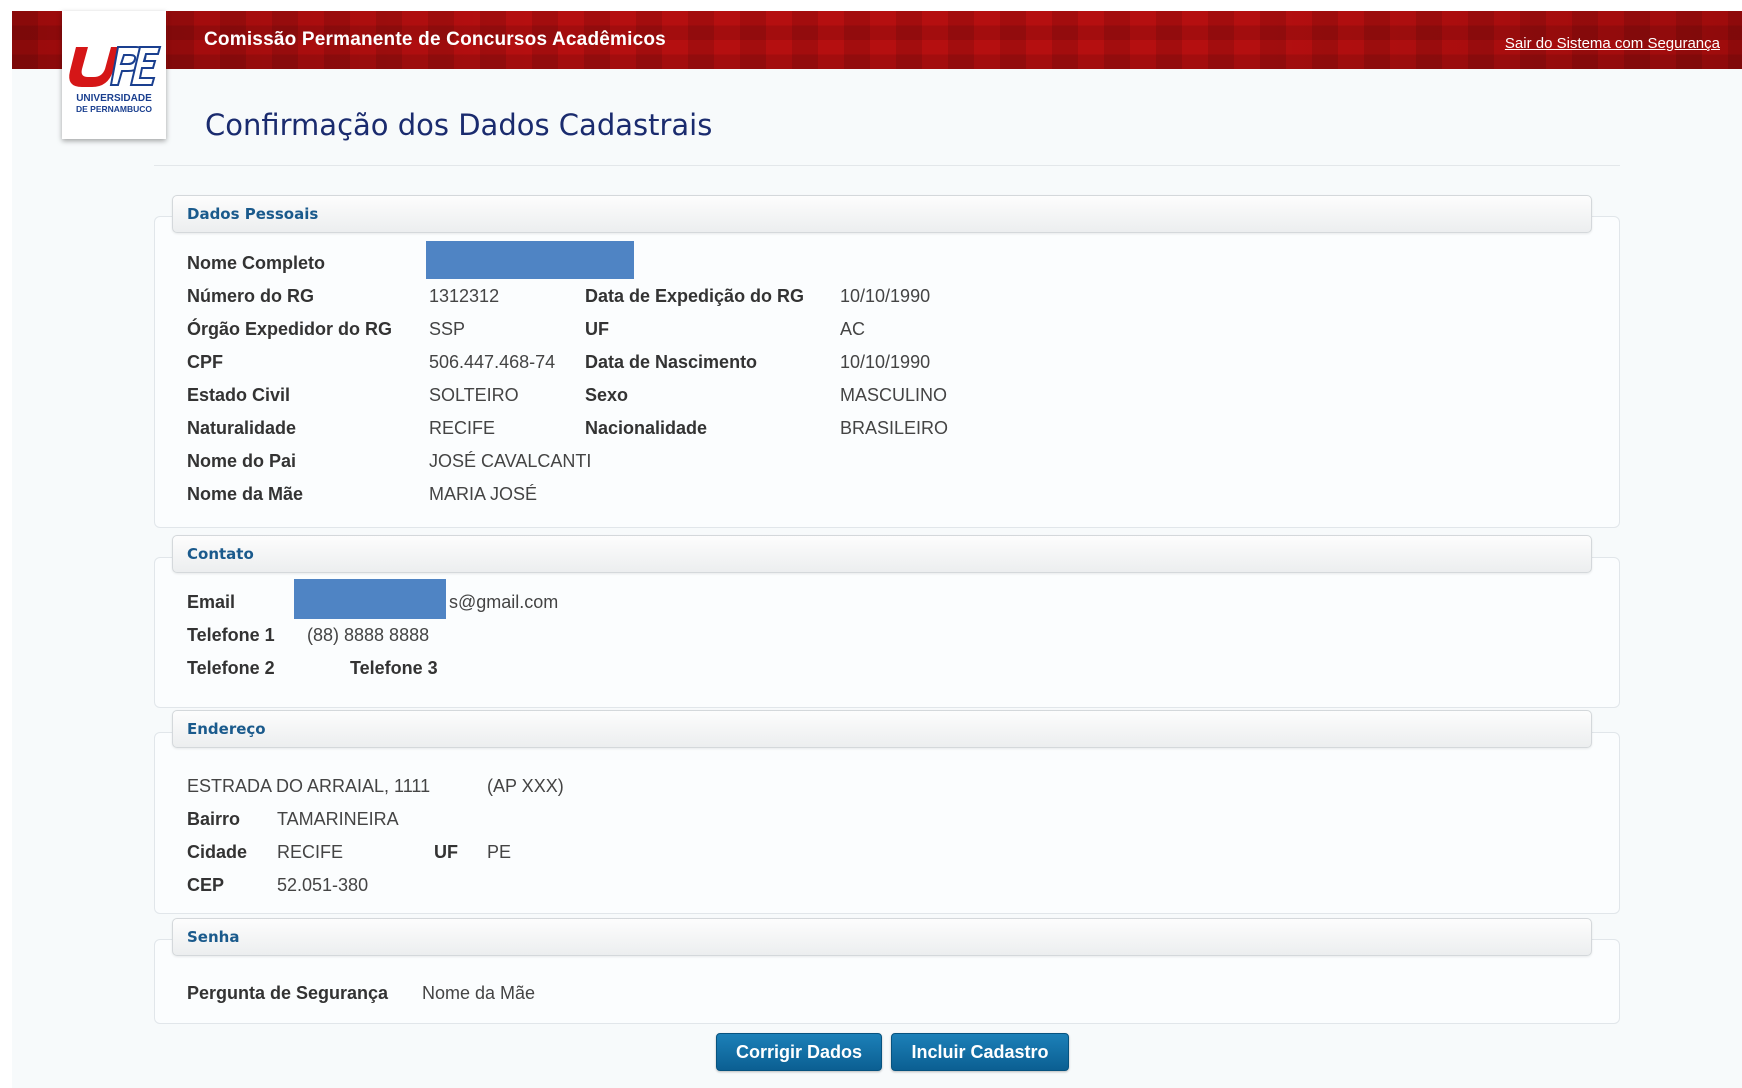 The height and width of the screenshot is (1088, 1742). What do you see at coordinates (323, 885) in the screenshot?
I see `cep-value: 52.051-380` at bounding box center [323, 885].